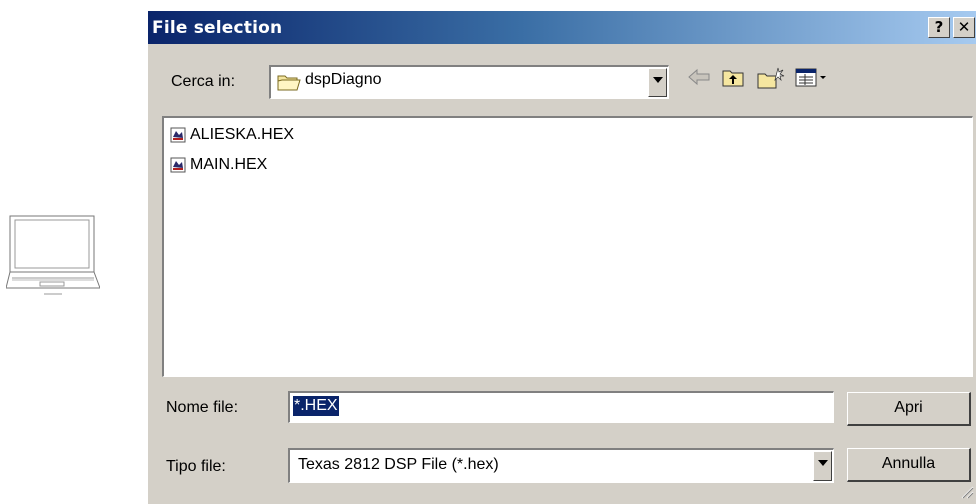 The height and width of the screenshot is (504, 976). I want to click on folder-icon, so click(289, 83).